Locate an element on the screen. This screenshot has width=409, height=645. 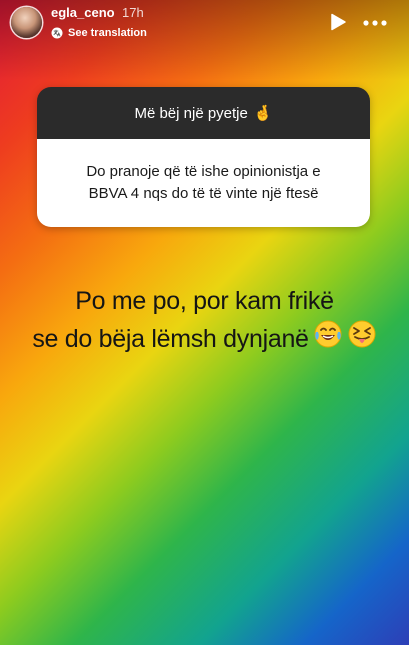
answer-line-2-row: se do bëja lëmsh dynjanë is located at coordinates (204, 339).